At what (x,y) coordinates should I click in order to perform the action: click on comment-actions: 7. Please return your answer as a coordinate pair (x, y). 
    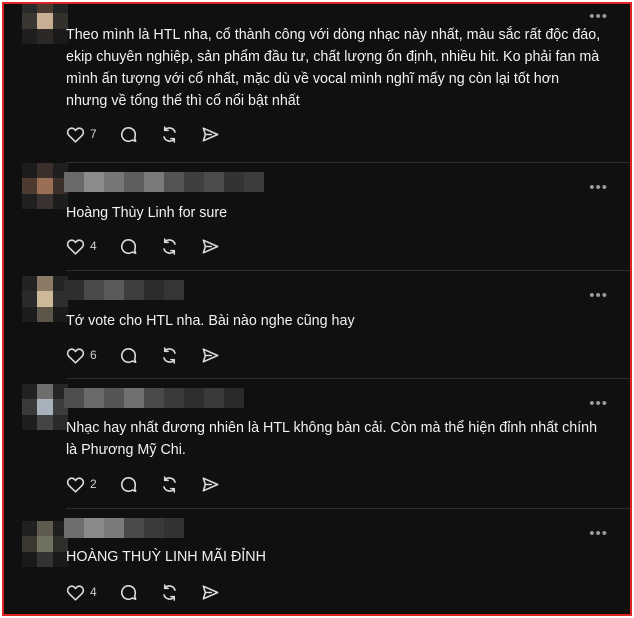
    Looking at the image, I should click on (154, 134).